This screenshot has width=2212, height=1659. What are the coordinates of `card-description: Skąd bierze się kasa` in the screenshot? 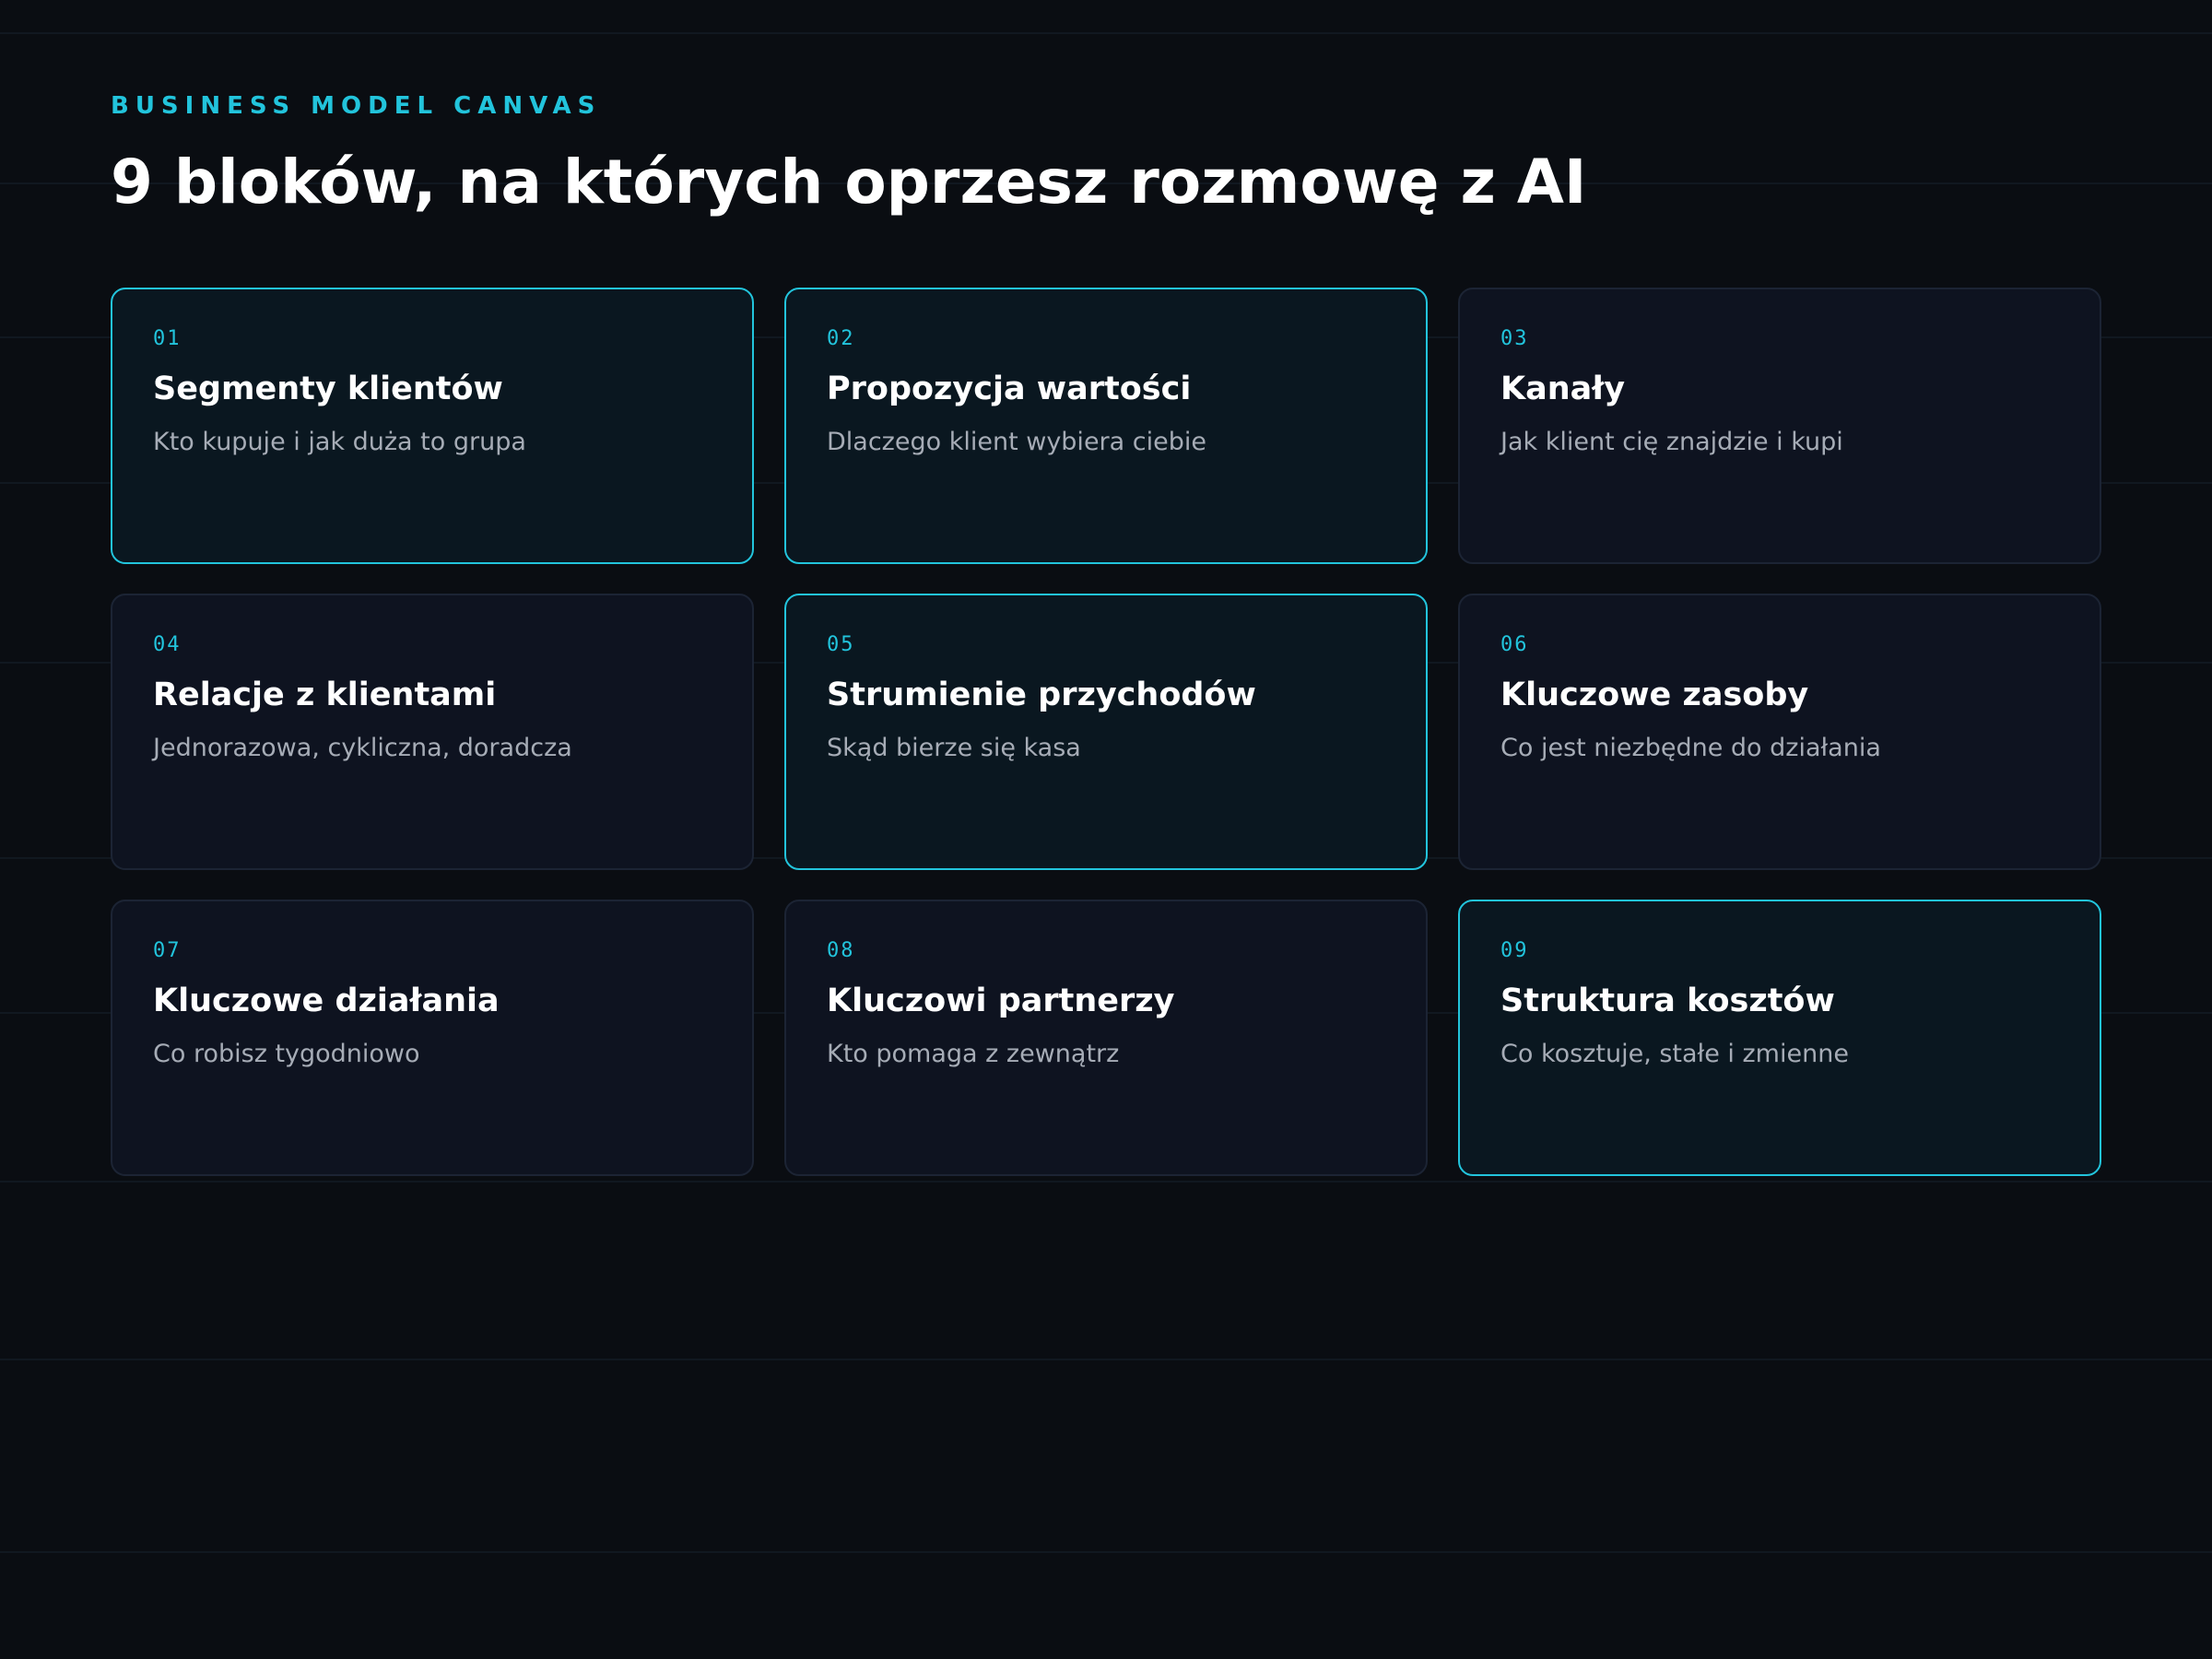 It's located at (954, 748).